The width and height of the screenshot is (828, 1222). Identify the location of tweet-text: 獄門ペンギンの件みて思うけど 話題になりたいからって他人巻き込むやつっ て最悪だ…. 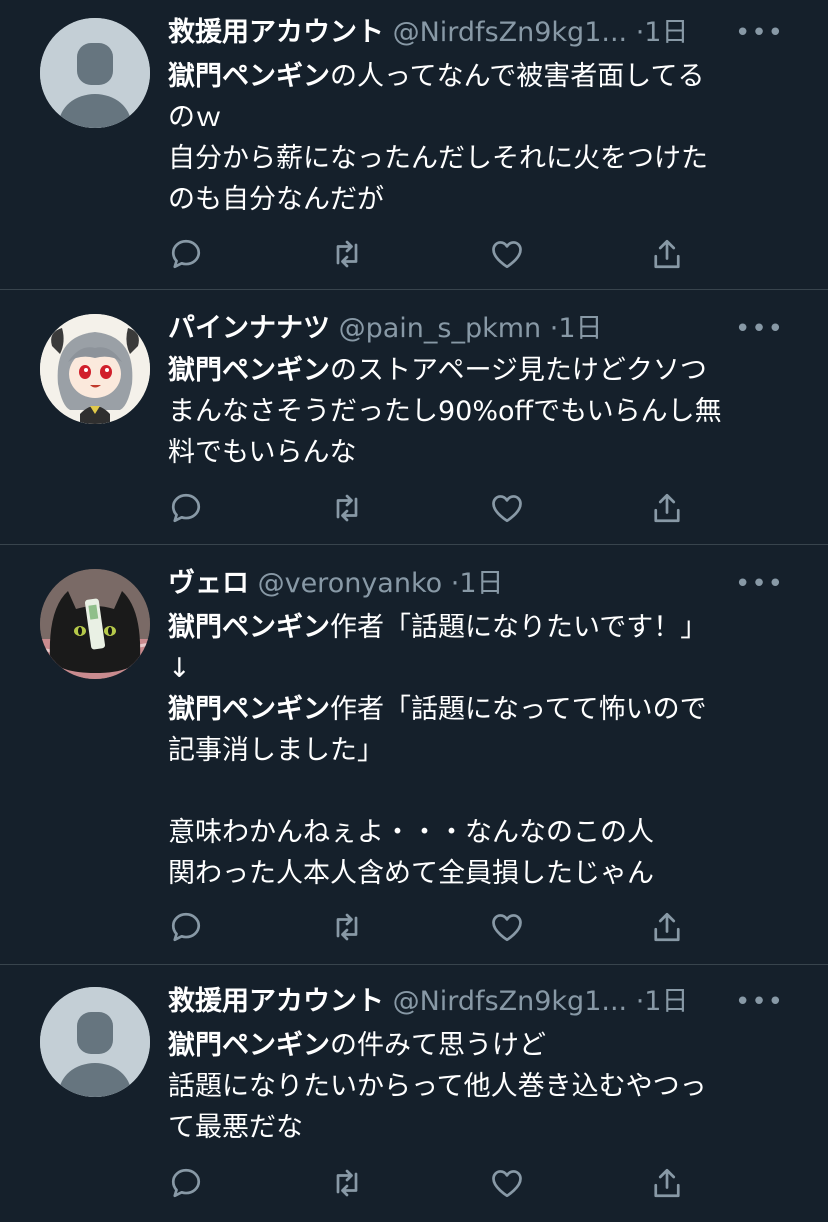
(488, 1086).